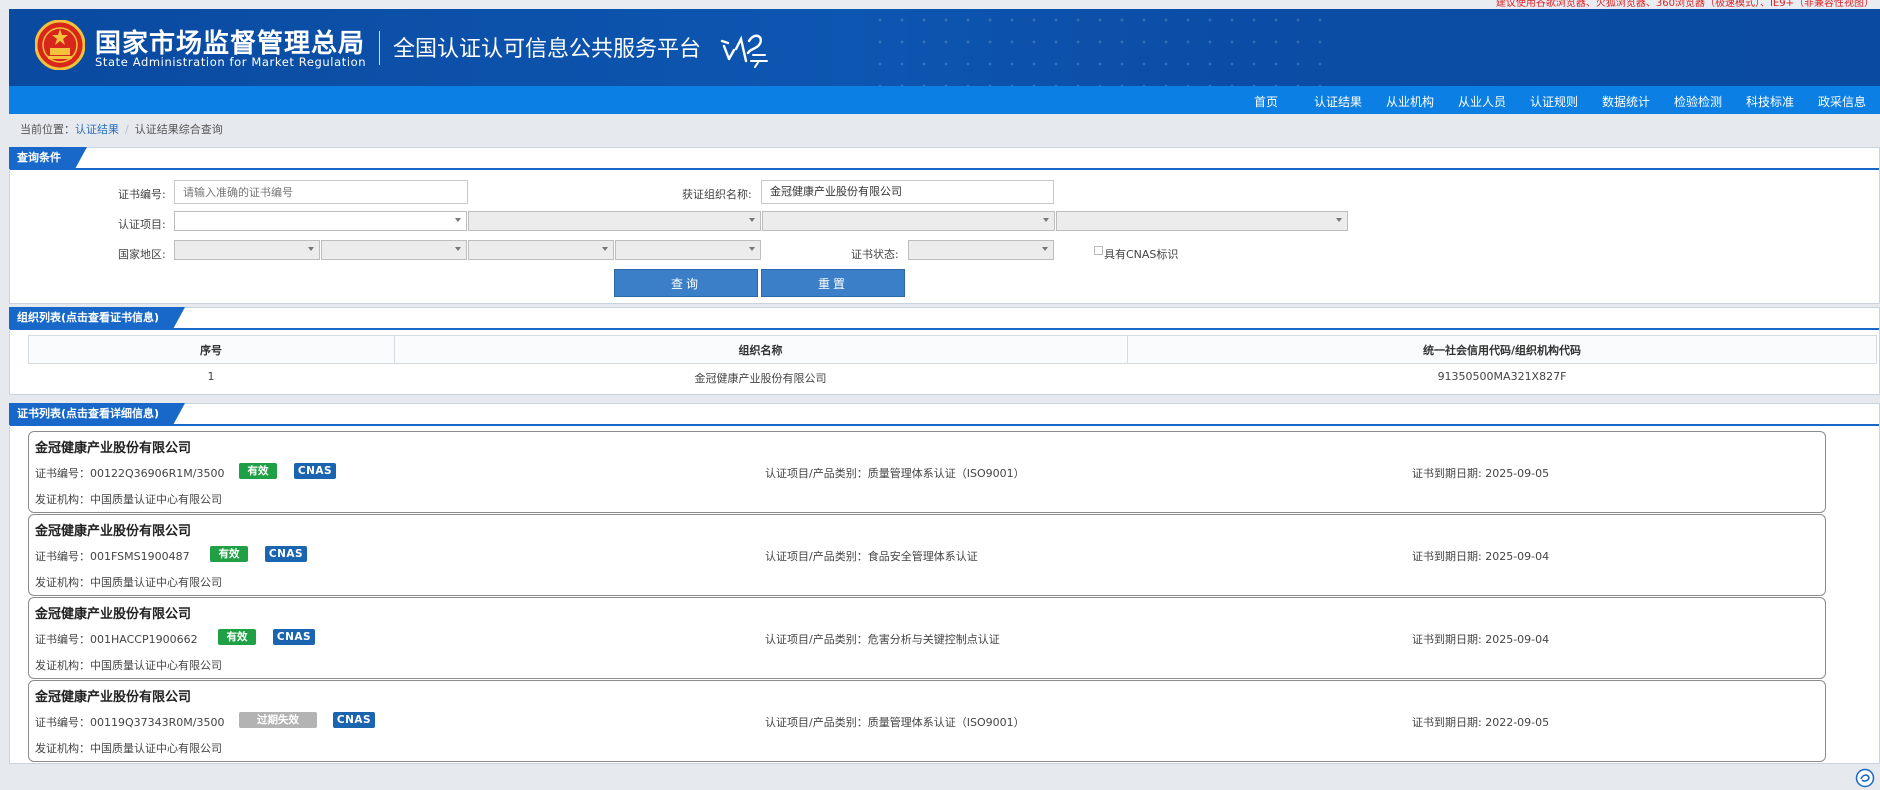 The width and height of the screenshot is (1880, 790). I want to click on col-credit-code: 统一社会信用代码/组织机构代码, so click(1502, 350).